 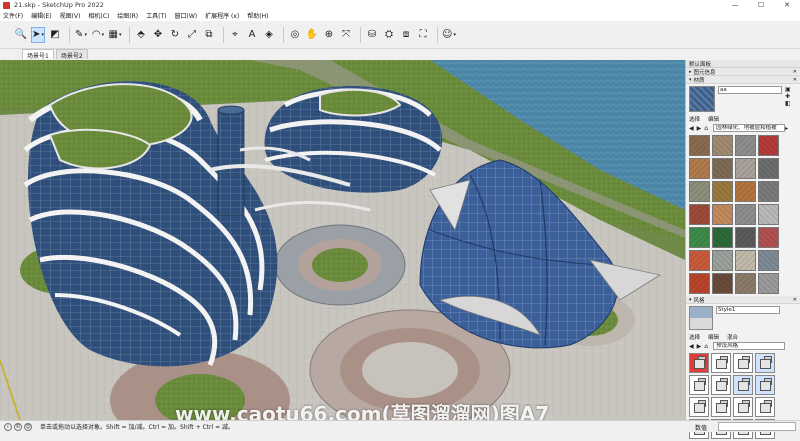 I want to click on menu-tools: 工具(T), so click(x=156, y=15).